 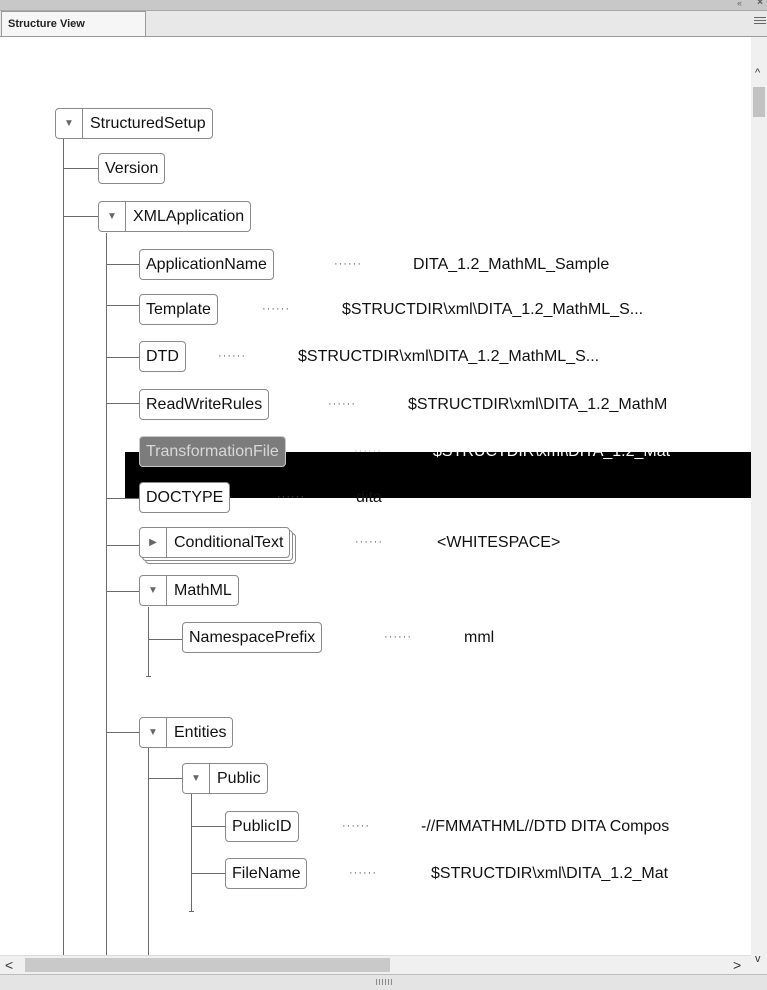 I want to click on node-label: Version, so click(x=132, y=168).